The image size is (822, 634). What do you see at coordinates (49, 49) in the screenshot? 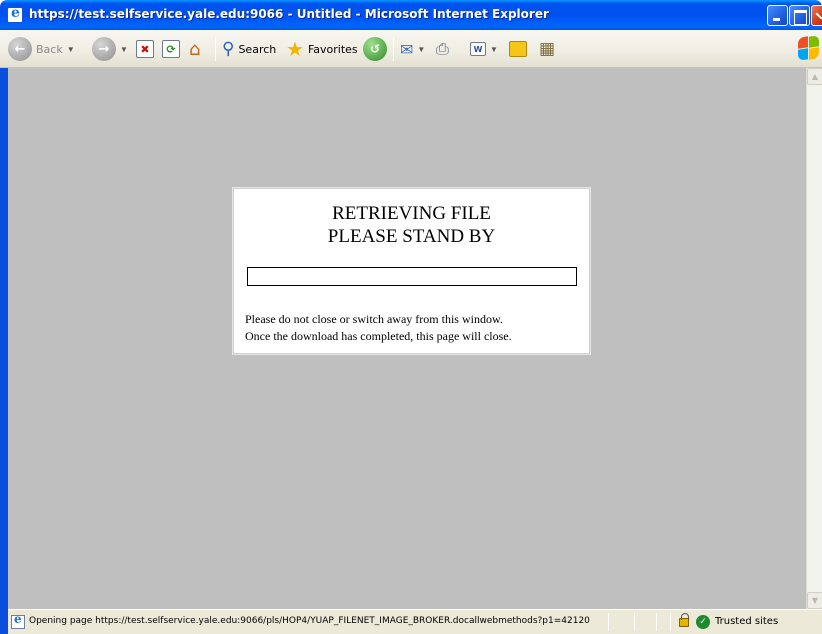
I see `back-label: Back` at bounding box center [49, 49].